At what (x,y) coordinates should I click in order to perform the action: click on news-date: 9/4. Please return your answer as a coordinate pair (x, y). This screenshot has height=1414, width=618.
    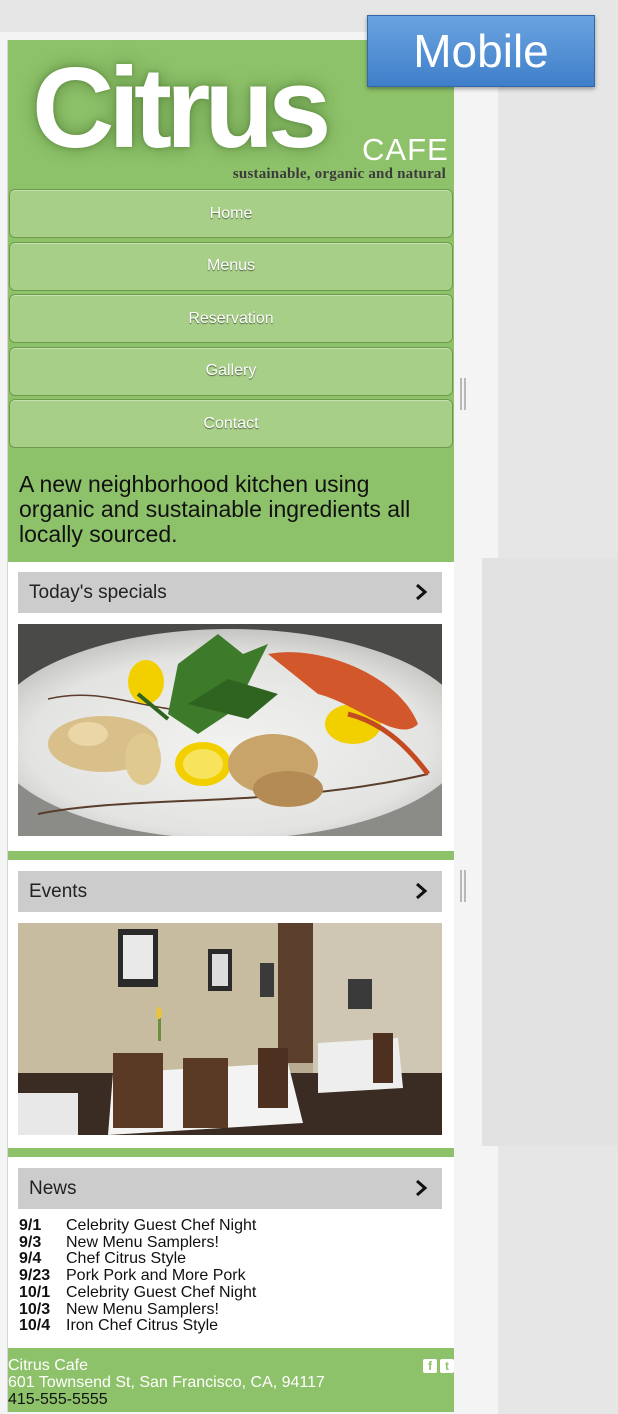
    Looking at the image, I should click on (30, 1259).